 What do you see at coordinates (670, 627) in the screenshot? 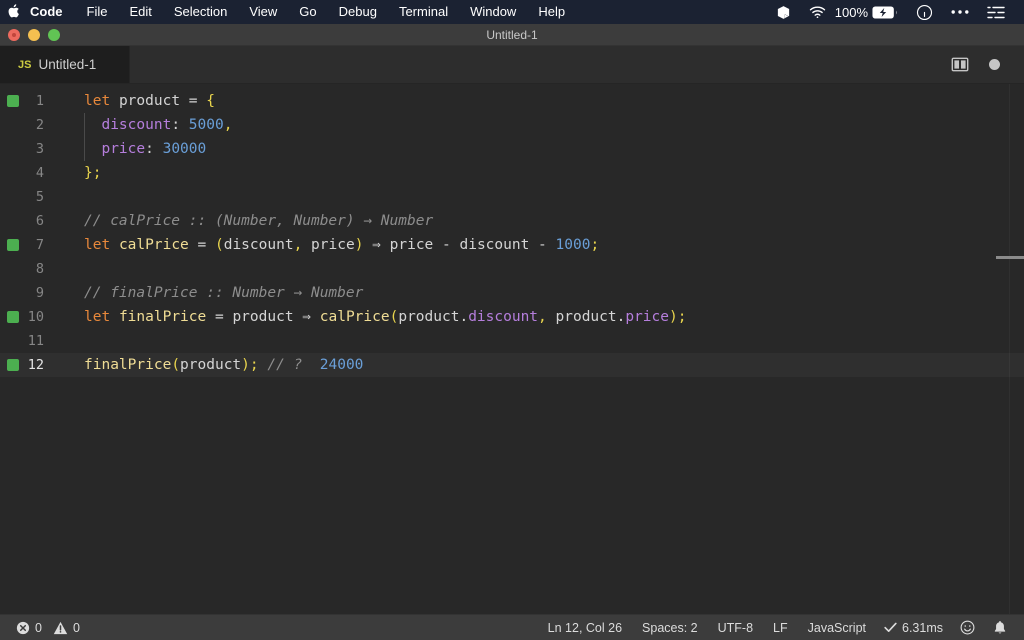
I see `indentation-status: Spaces: 2` at bounding box center [670, 627].